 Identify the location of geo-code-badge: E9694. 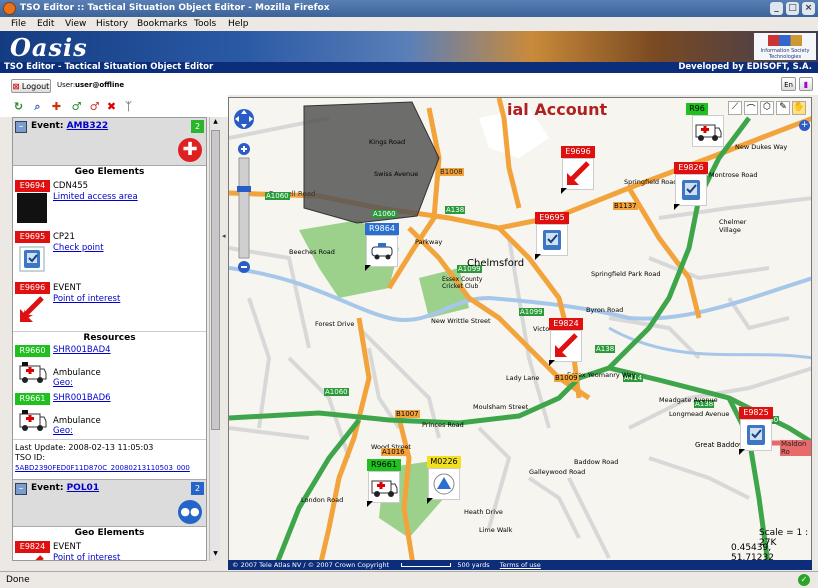
(32, 186).